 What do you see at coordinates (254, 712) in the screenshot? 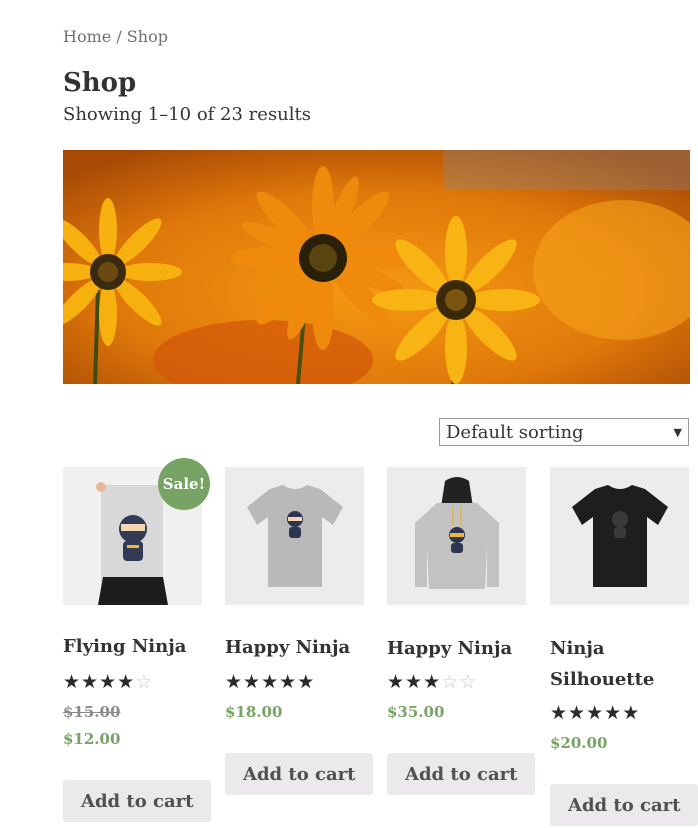
I see `product-price: $18.00` at bounding box center [254, 712].